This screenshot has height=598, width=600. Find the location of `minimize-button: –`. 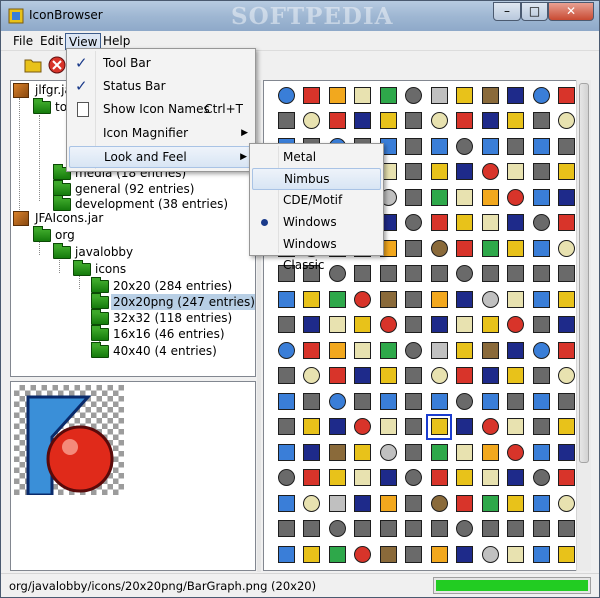

minimize-button: – is located at coordinates (507, 11).